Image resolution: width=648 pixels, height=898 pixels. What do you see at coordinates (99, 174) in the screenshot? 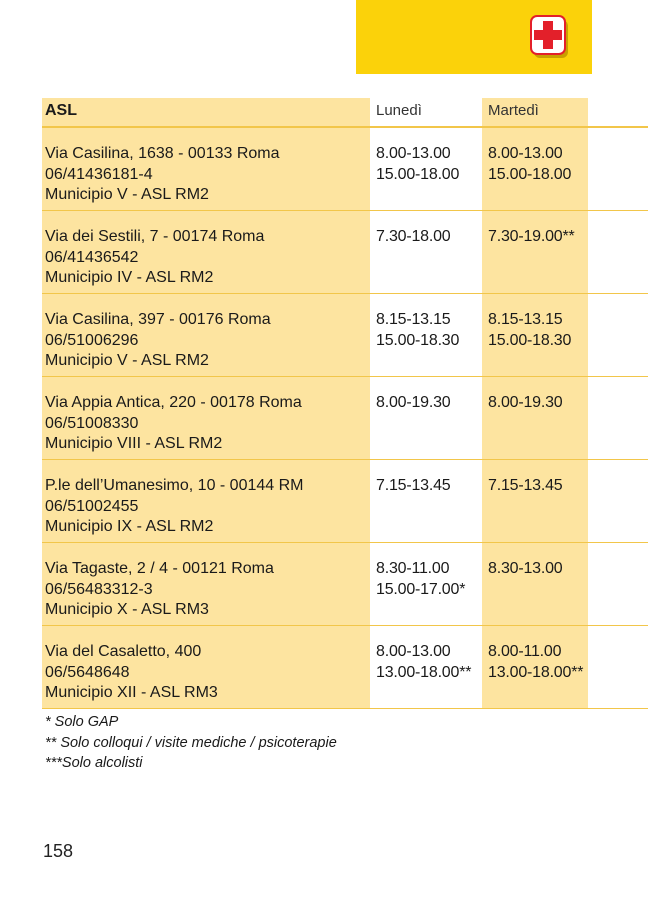
I see `address-line: 06/41436181-4` at bounding box center [99, 174].